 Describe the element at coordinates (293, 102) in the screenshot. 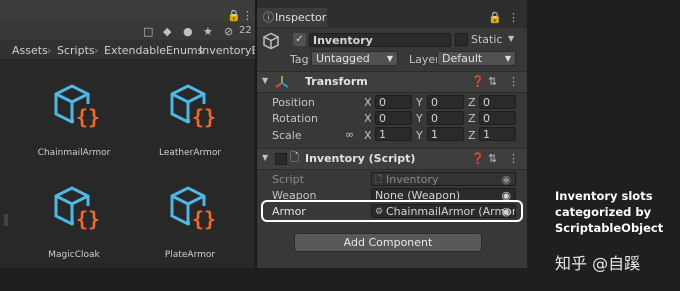

I see `position-label: Position` at that location.